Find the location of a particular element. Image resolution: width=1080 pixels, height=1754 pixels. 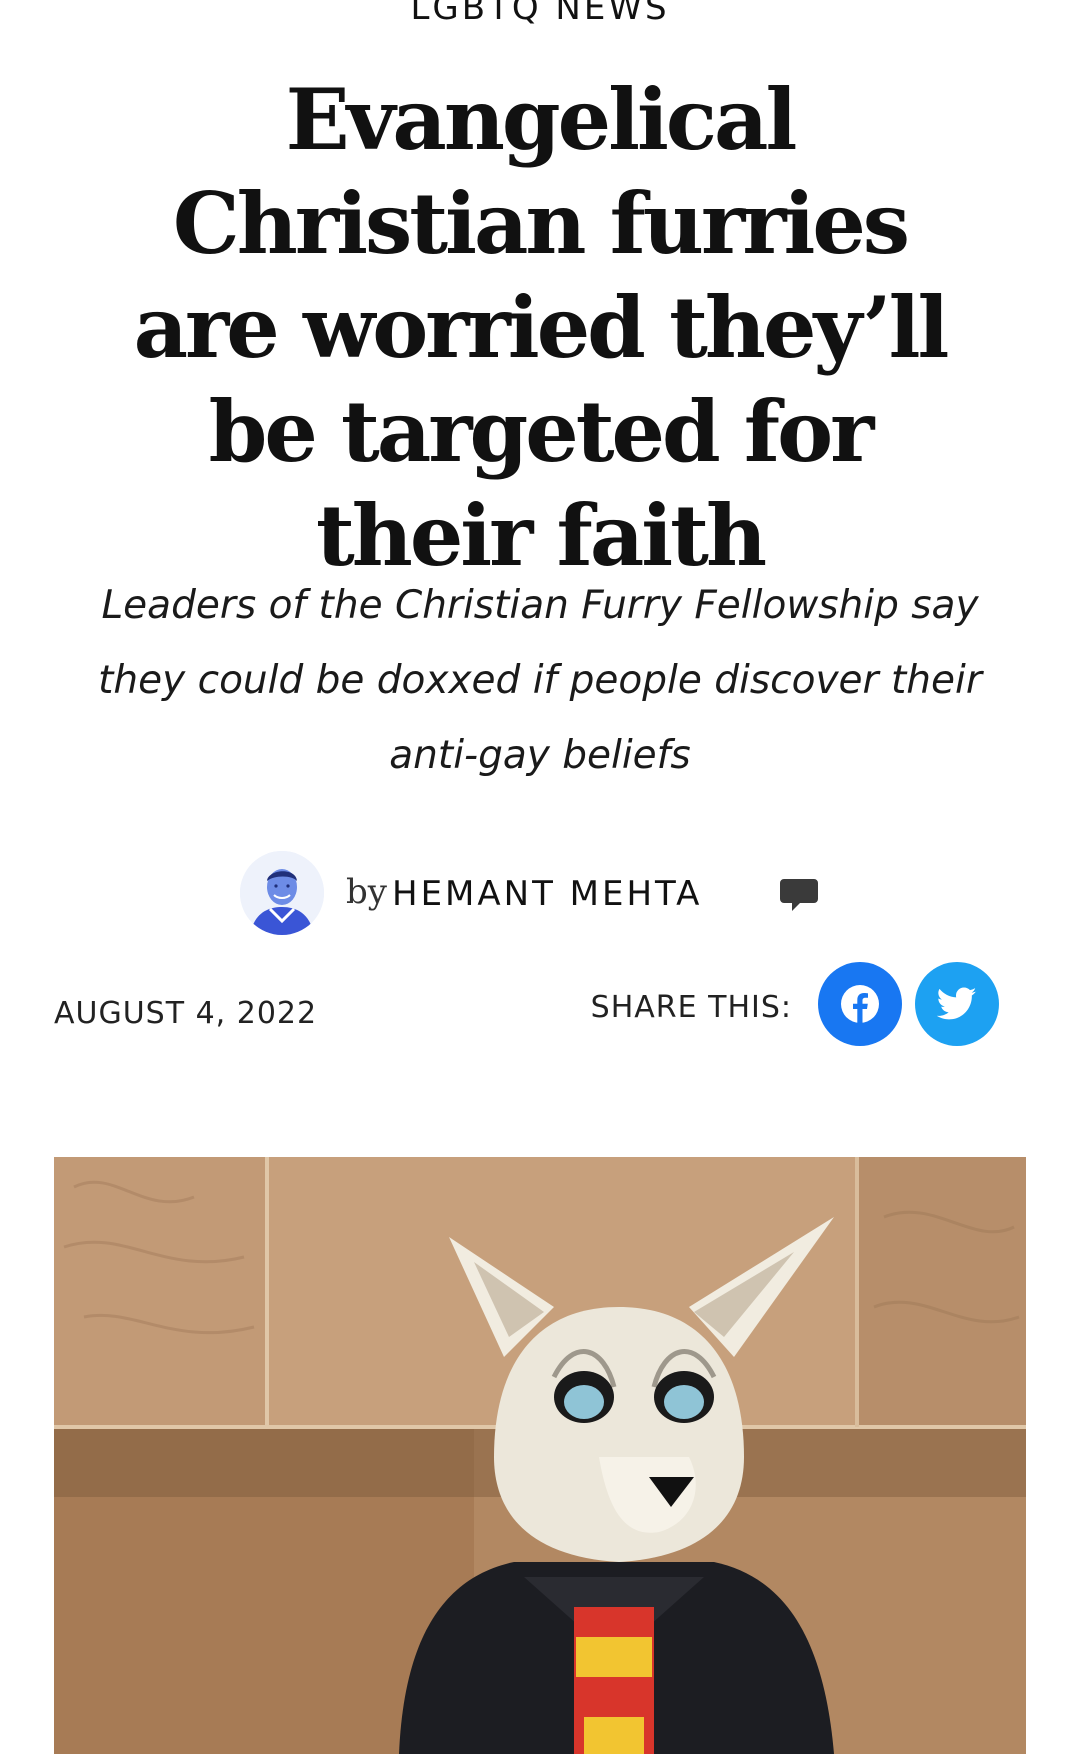

author-avatar is located at coordinates (282, 893).